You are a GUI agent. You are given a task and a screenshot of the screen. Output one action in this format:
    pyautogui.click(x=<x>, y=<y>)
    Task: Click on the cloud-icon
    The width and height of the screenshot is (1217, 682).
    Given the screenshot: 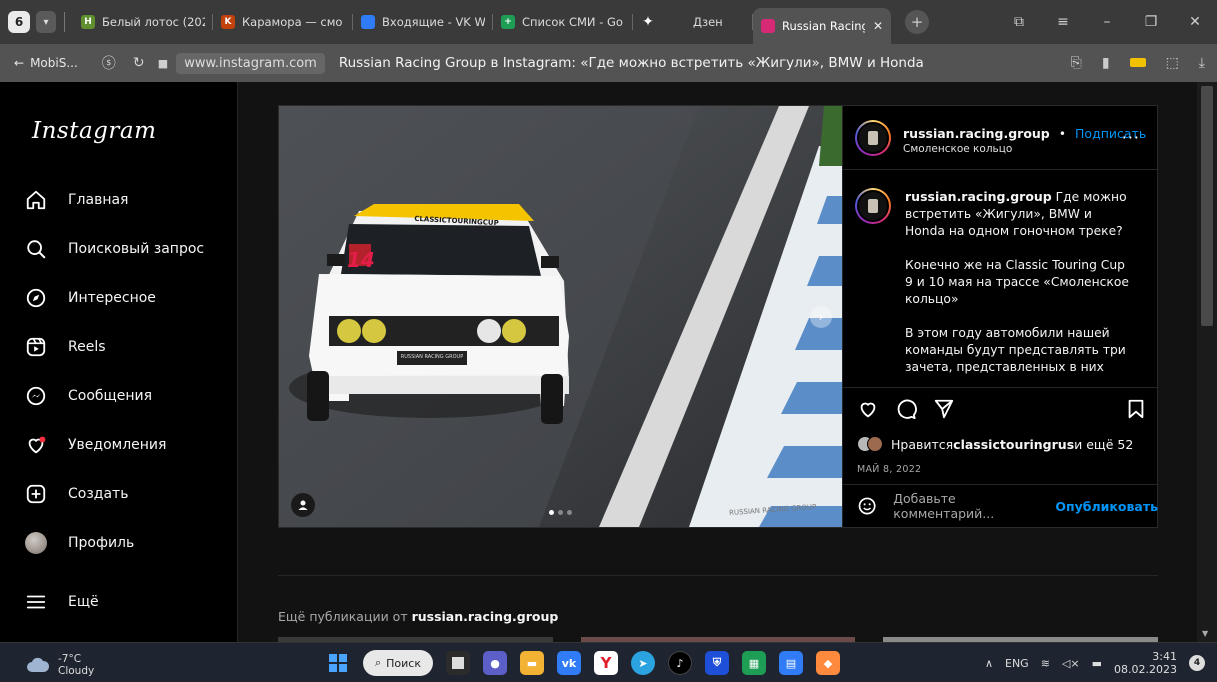 What is the action you would take?
    pyautogui.click(x=38, y=664)
    